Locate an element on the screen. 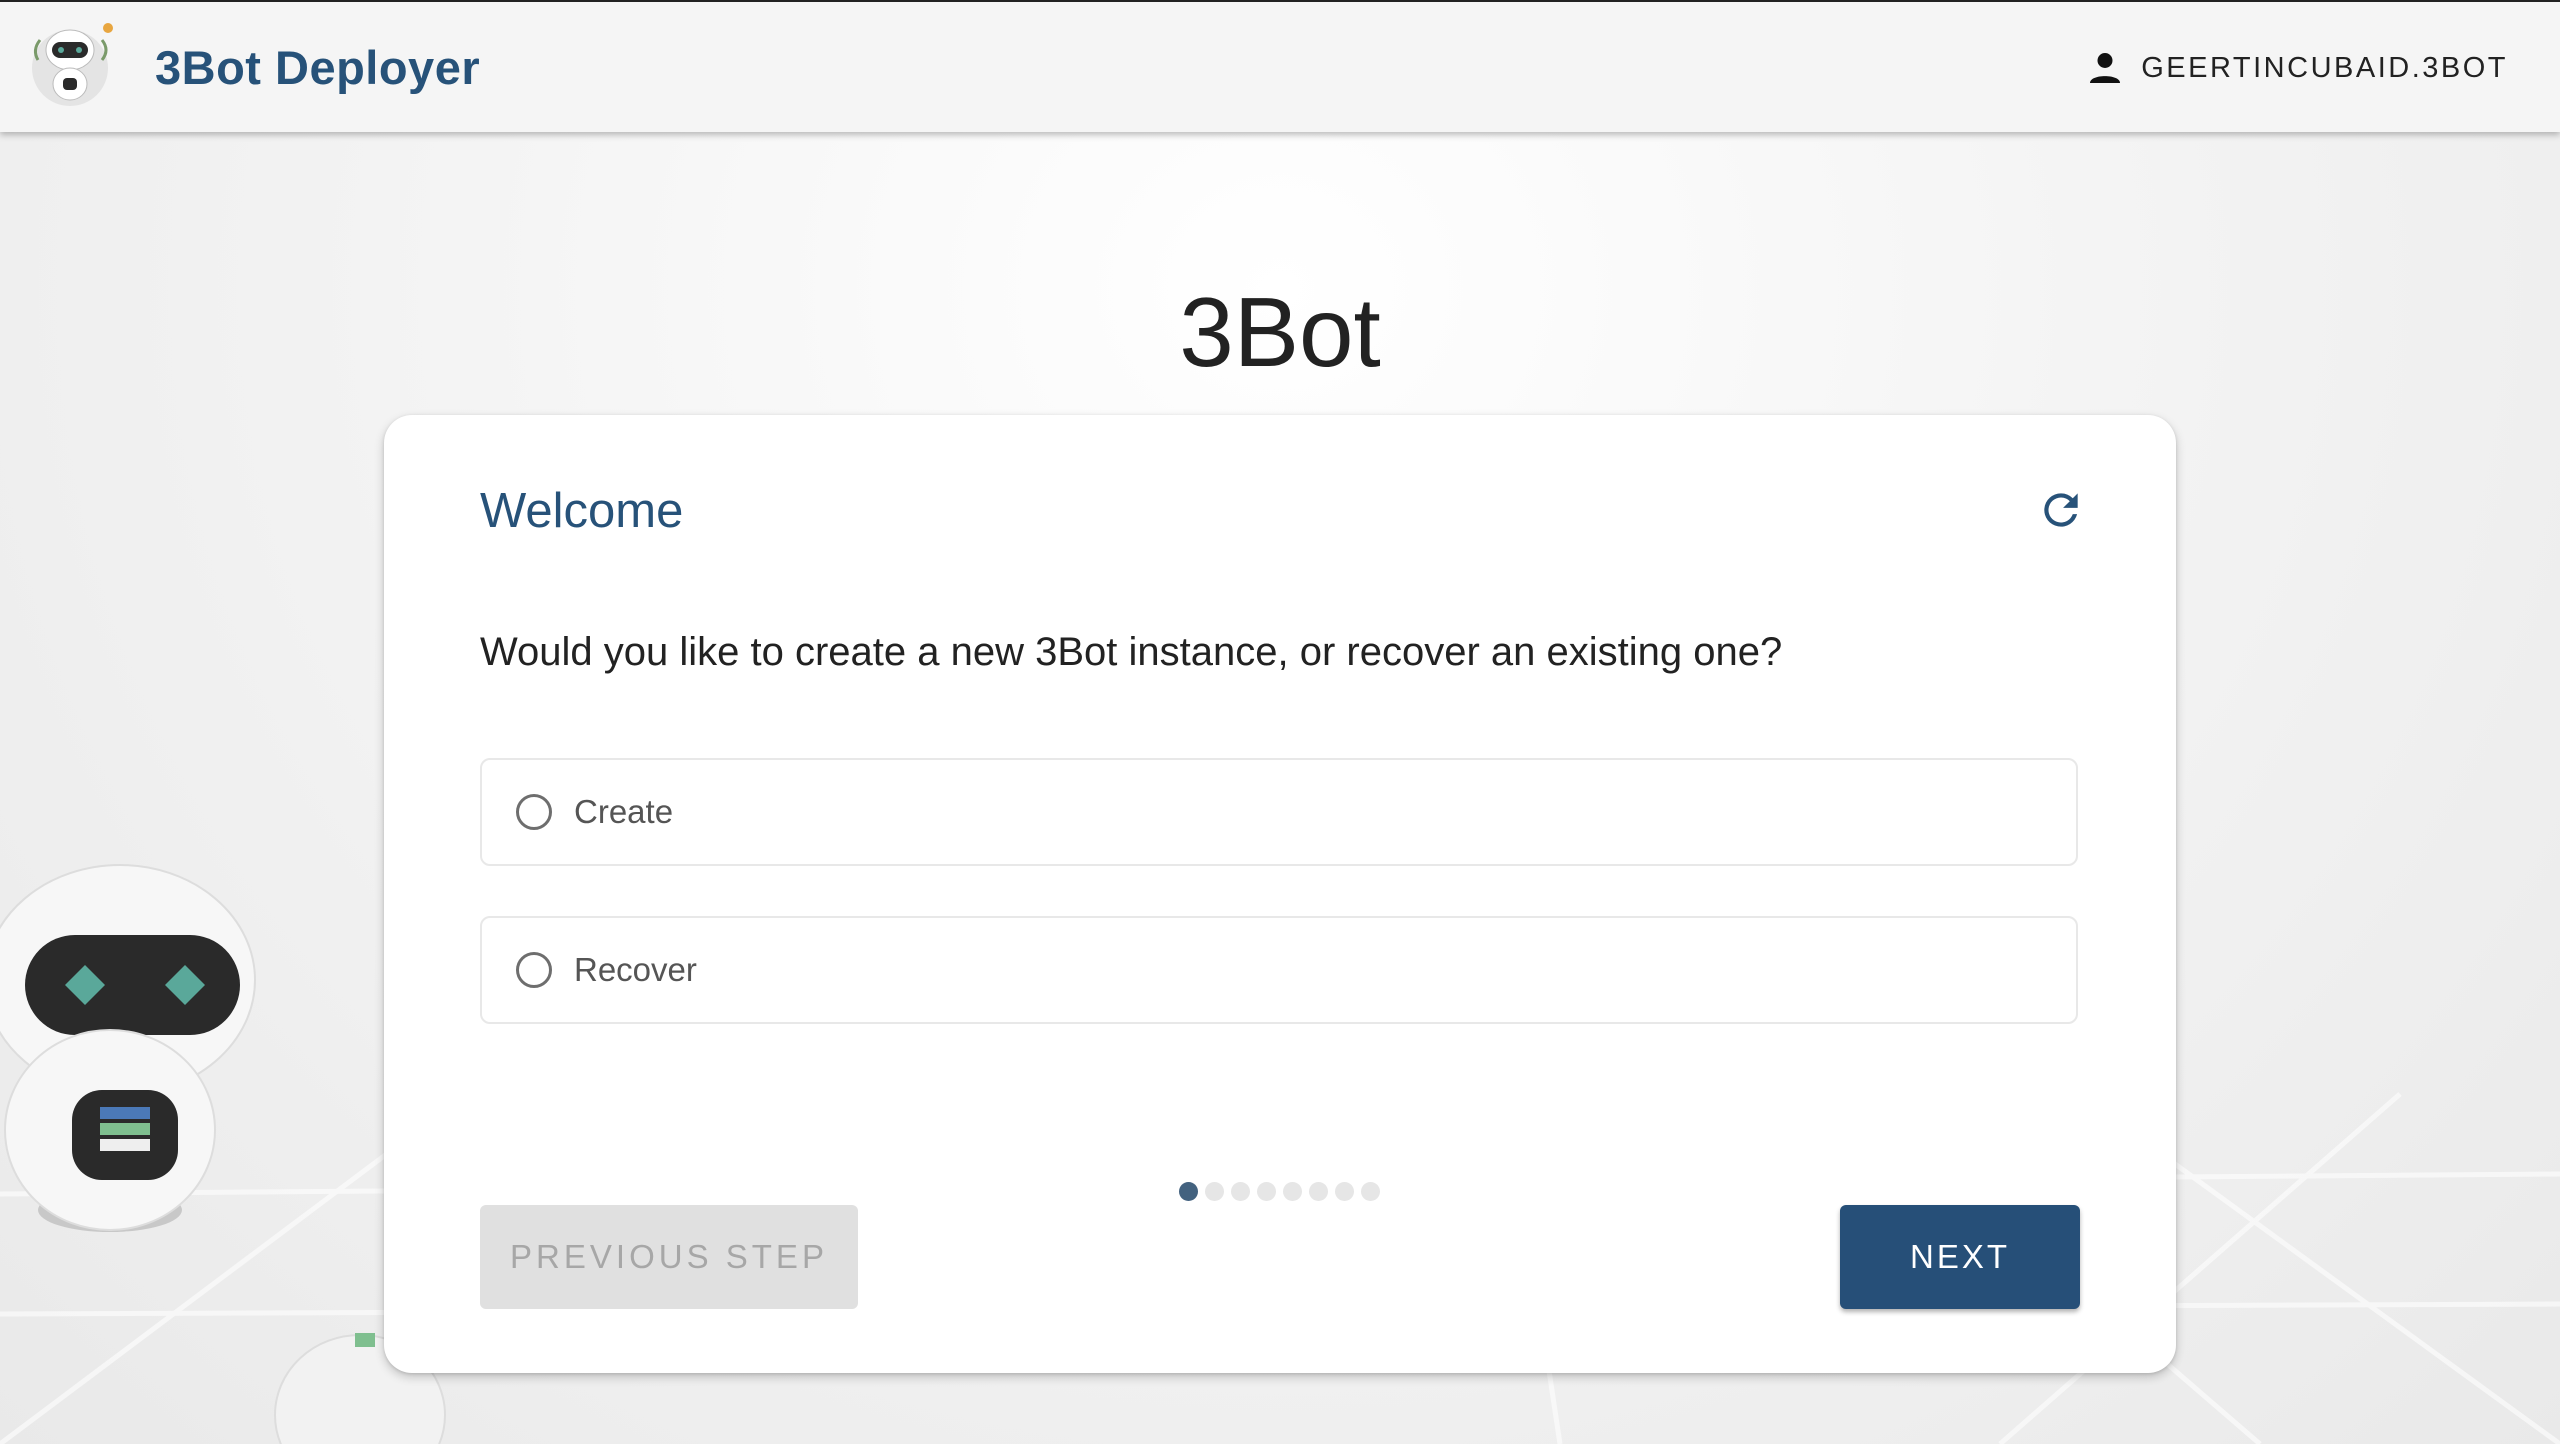 Image resolution: width=2560 pixels, height=1444 pixels. radio-recover is located at coordinates (534, 970).